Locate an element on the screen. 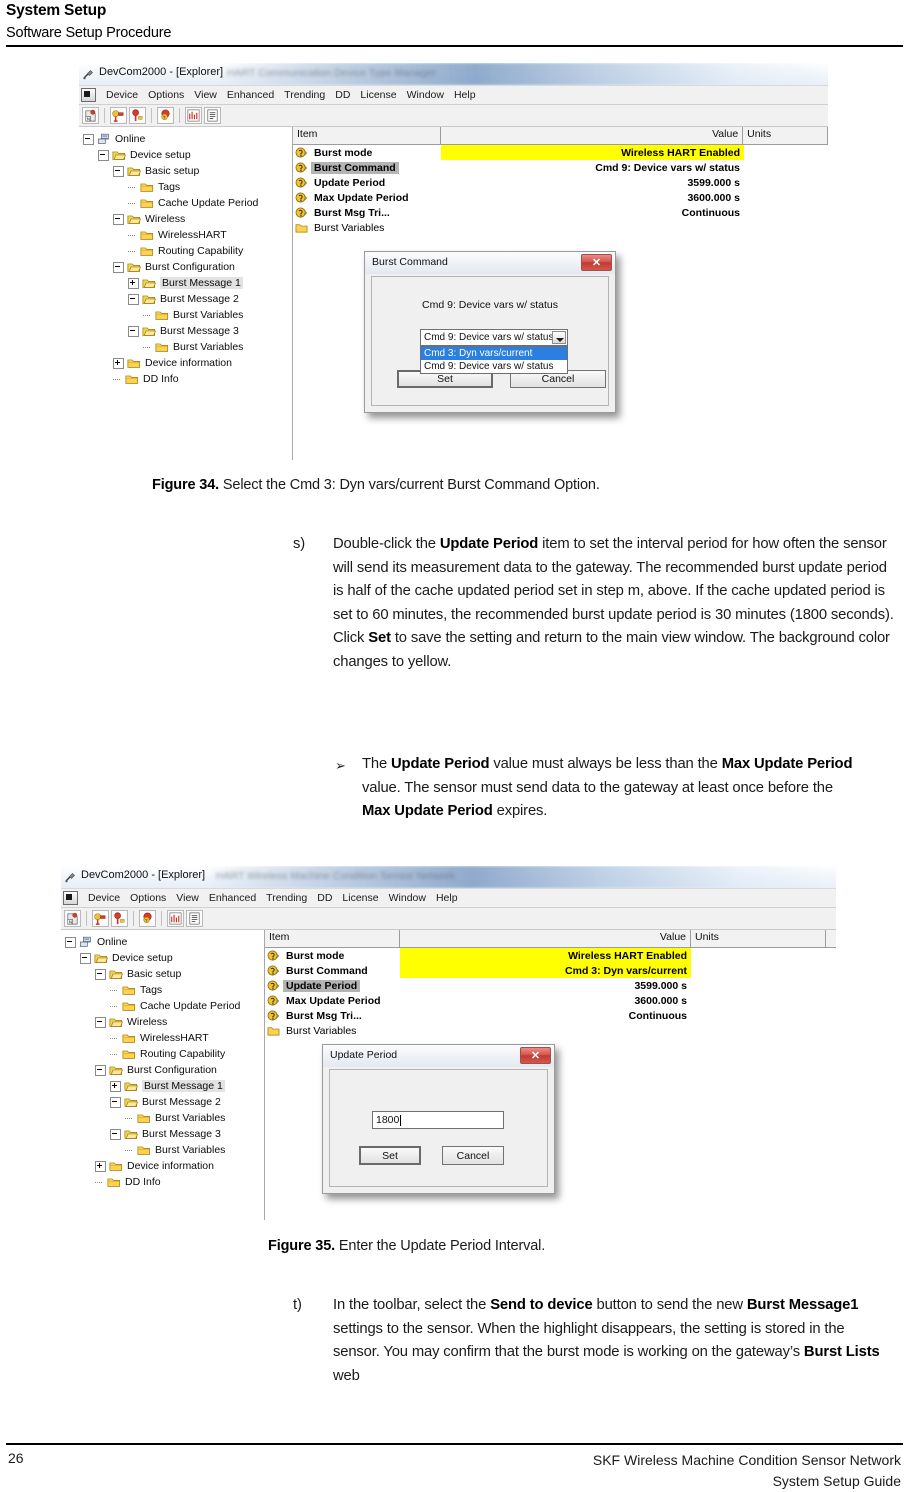 The width and height of the screenshot is (909, 1492). burst-command-combobox: Cmd 9: Device vars w/ status is located at coordinates (494, 337).